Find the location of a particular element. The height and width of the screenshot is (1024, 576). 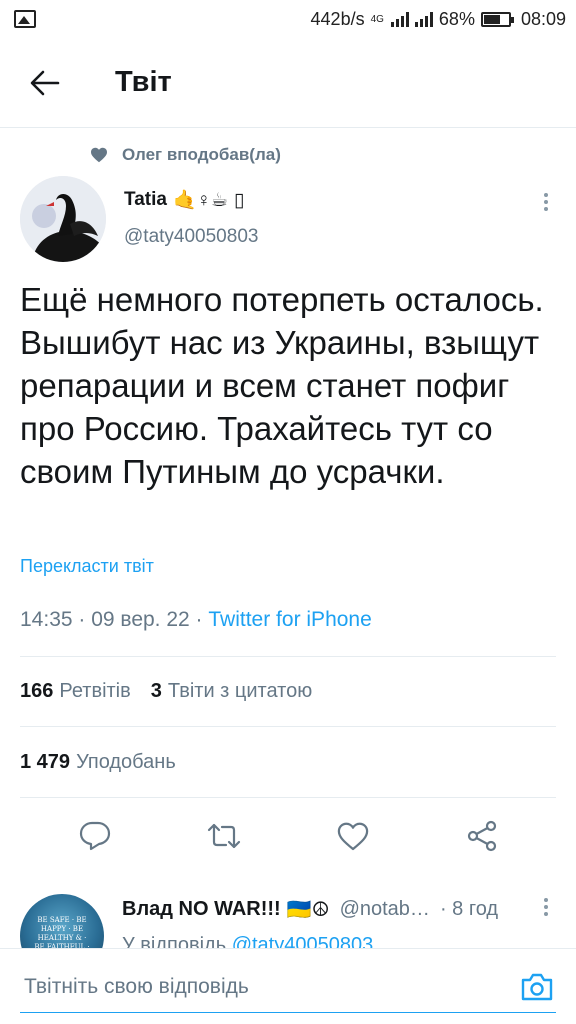

retweets-count: 166 is located at coordinates (37, 691).